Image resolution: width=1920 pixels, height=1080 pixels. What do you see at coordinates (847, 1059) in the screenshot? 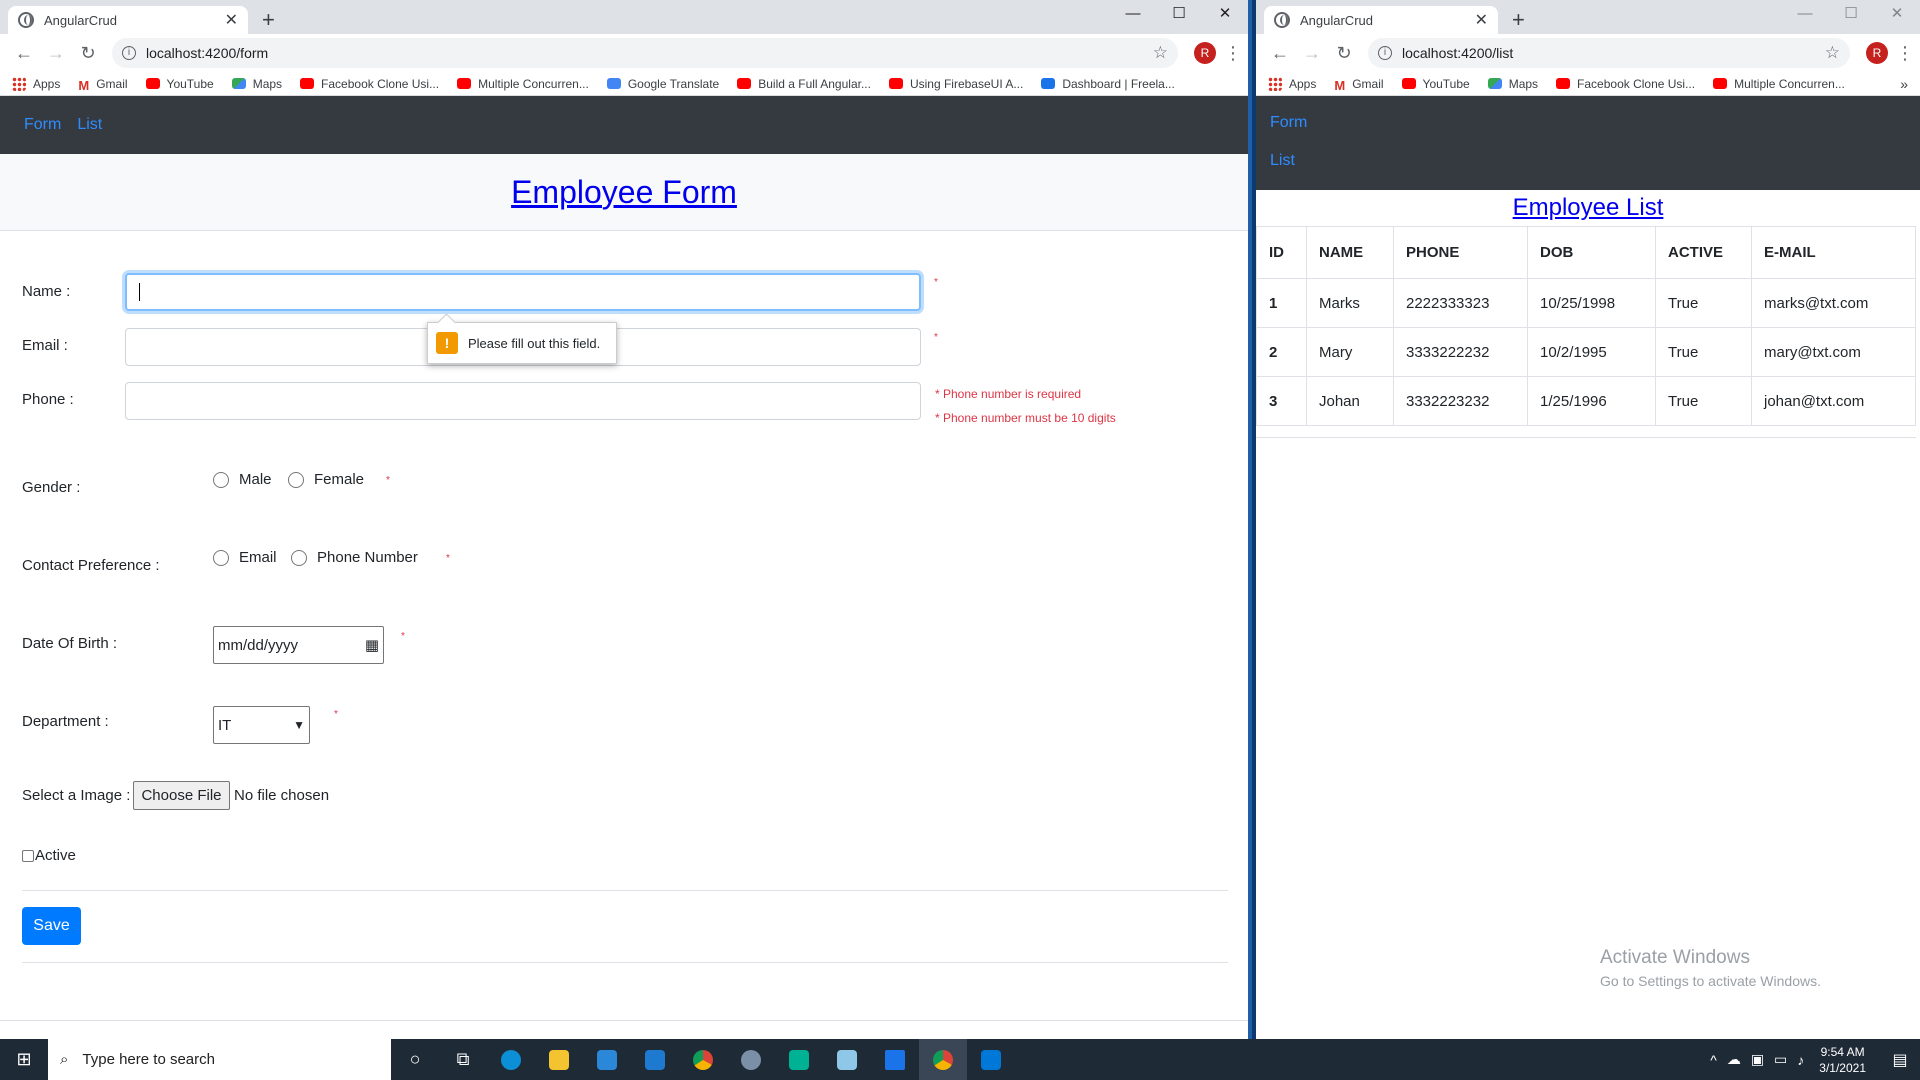
I see `notepad-icon` at bounding box center [847, 1059].